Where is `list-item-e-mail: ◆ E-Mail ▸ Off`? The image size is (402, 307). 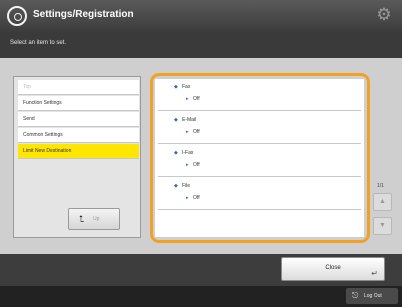
list-item-e-mail: ◆ E-Mail ▸ Off is located at coordinates (259, 128).